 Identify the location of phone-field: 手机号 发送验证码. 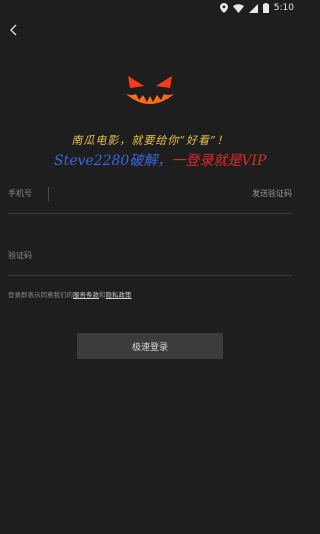
(150, 194).